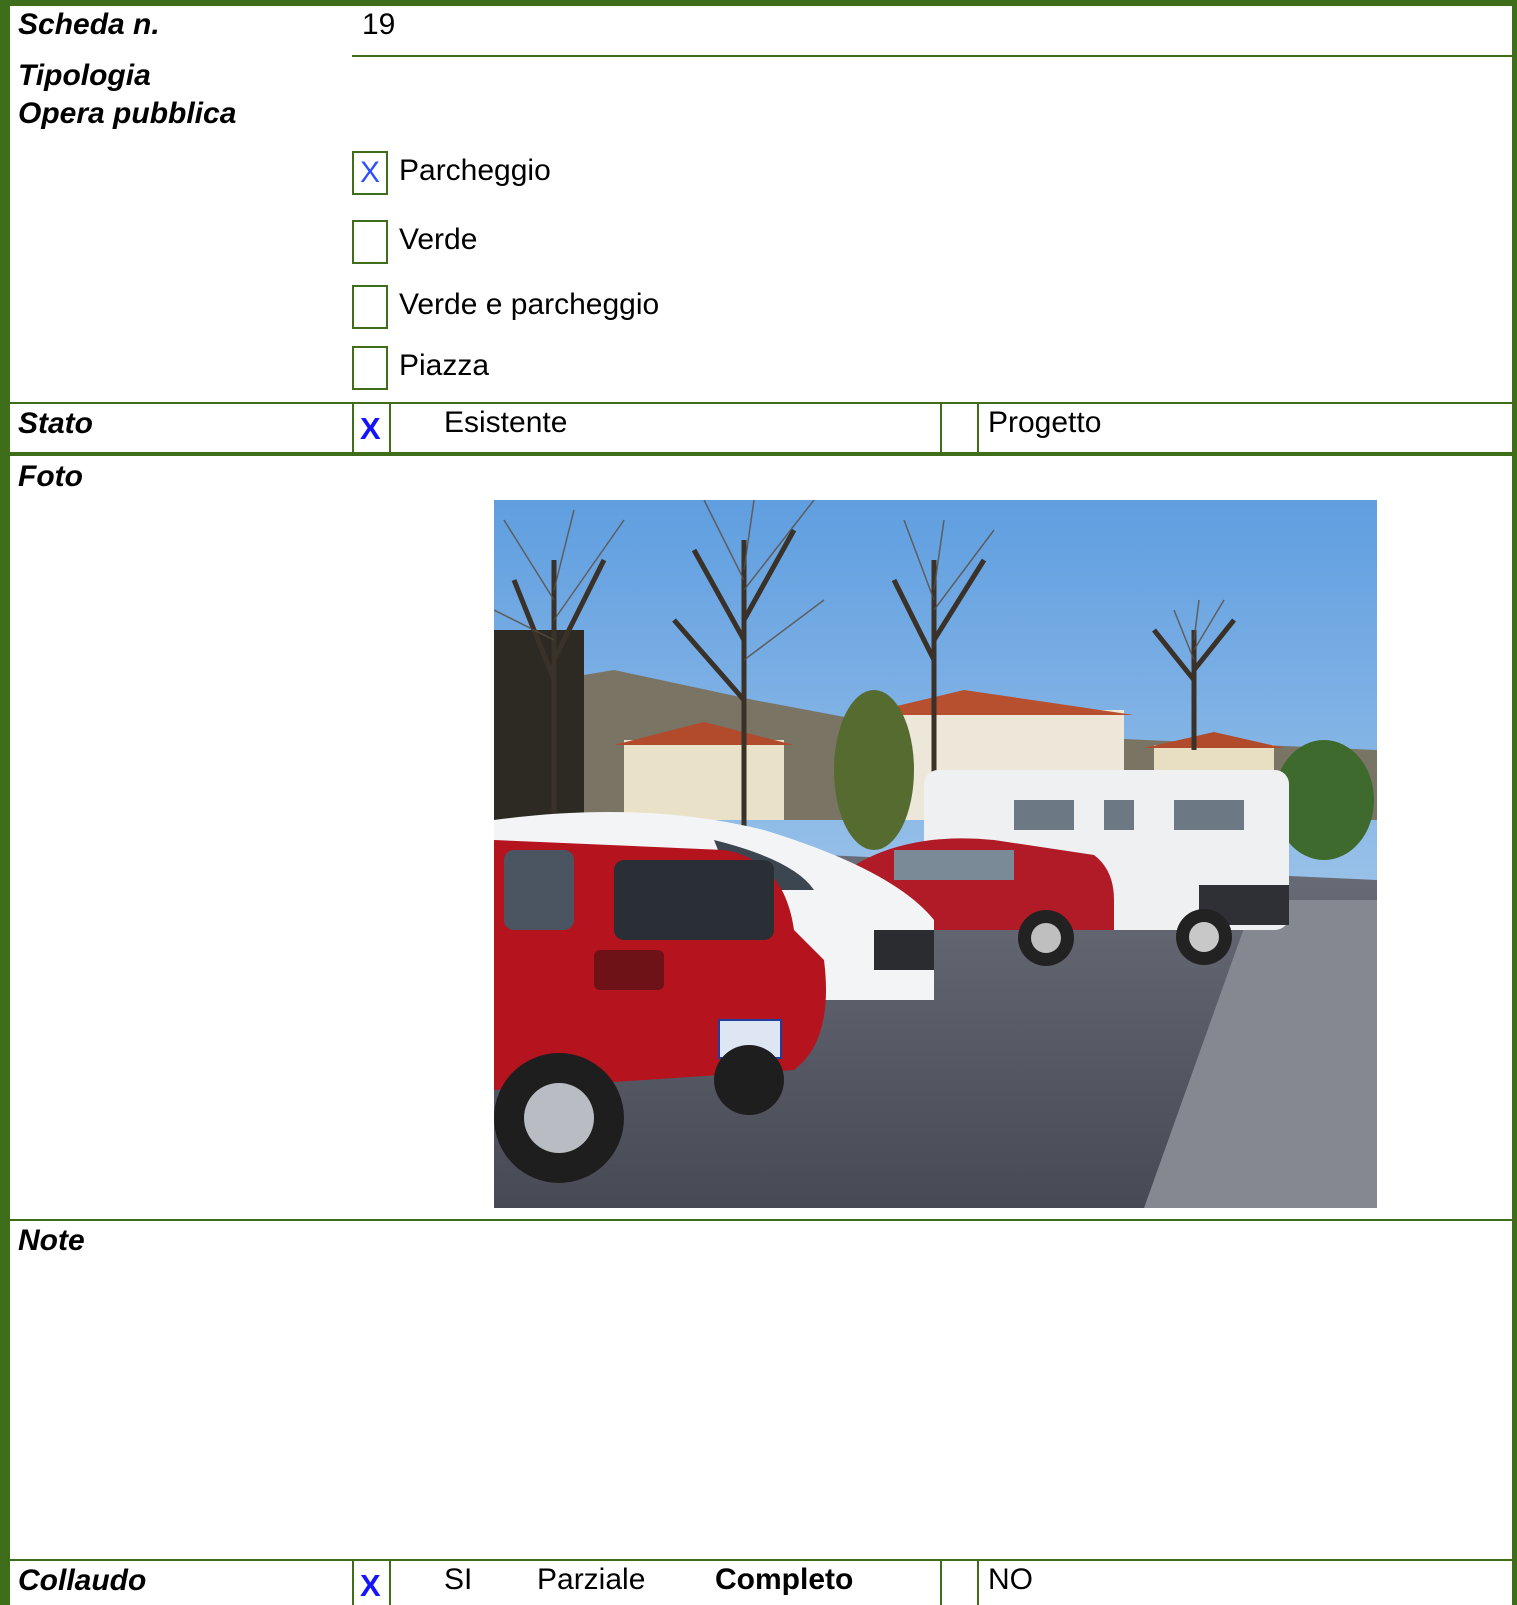 The height and width of the screenshot is (1605, 1517). What do you see at coordinates (51, 1240) in the screenshot?
I see `note-label: Note` at bounding box center [51, 1240].